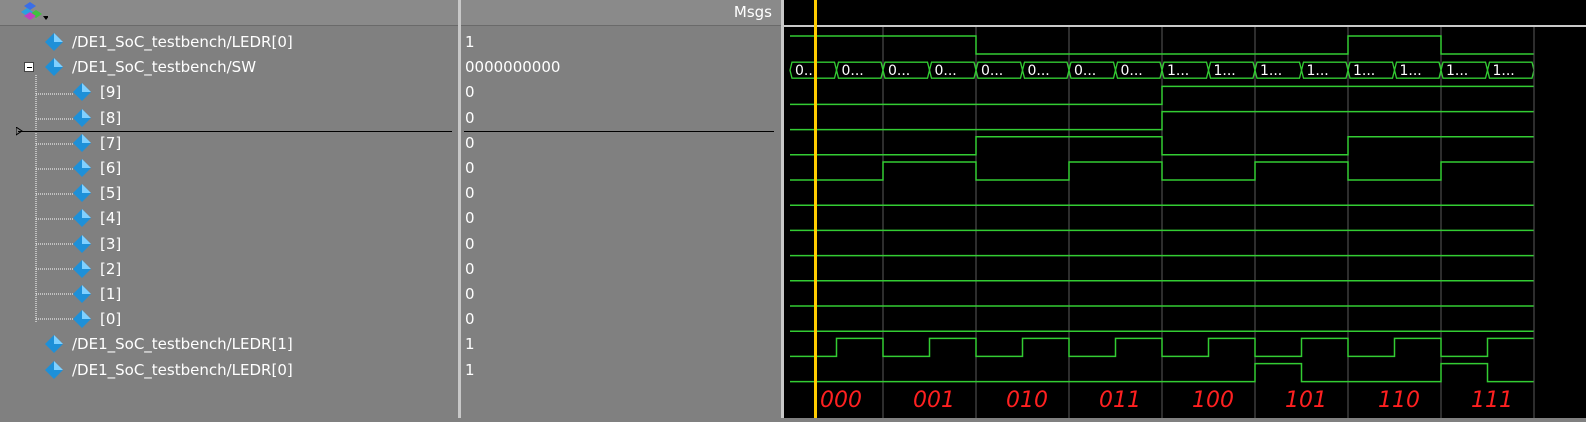  I want to click on signal-name: [5], so click(111, 193).